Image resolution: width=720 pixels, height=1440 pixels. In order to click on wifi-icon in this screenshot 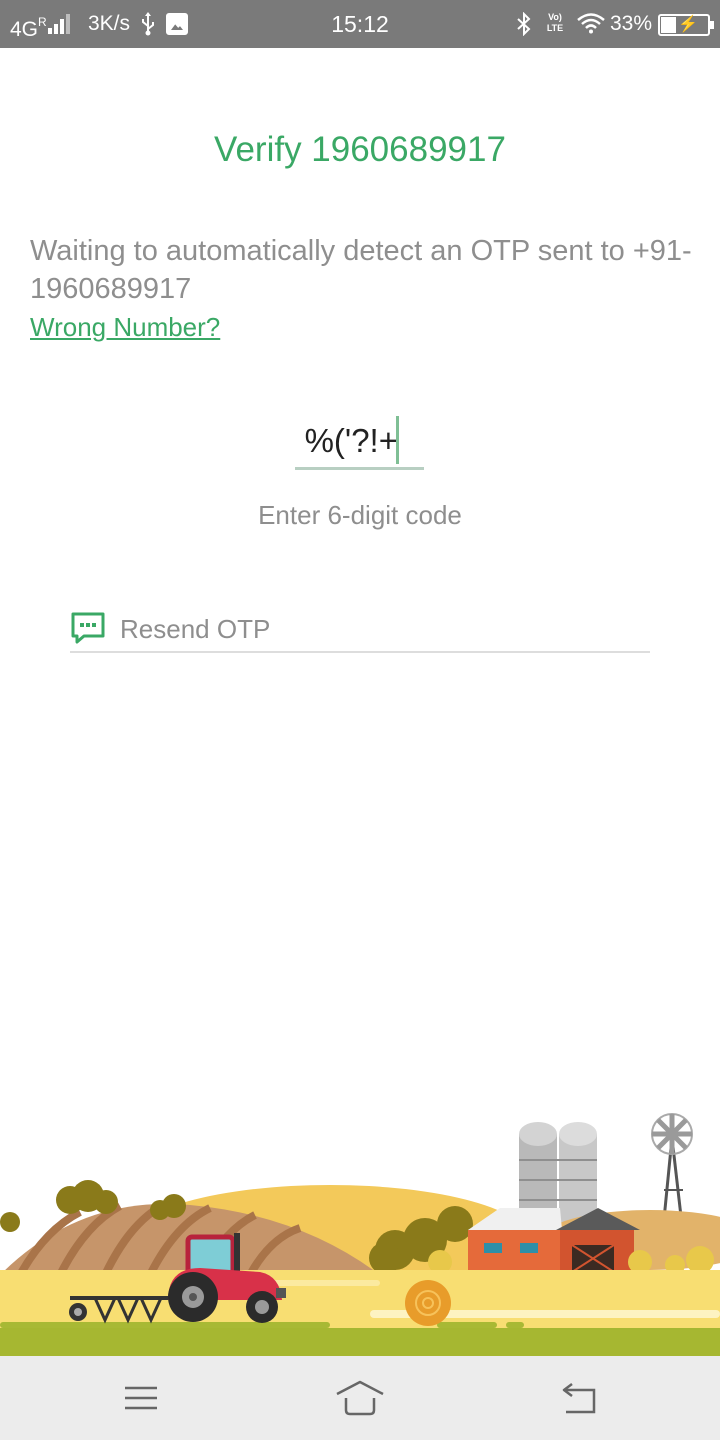, I will do `click(591, 23)`.